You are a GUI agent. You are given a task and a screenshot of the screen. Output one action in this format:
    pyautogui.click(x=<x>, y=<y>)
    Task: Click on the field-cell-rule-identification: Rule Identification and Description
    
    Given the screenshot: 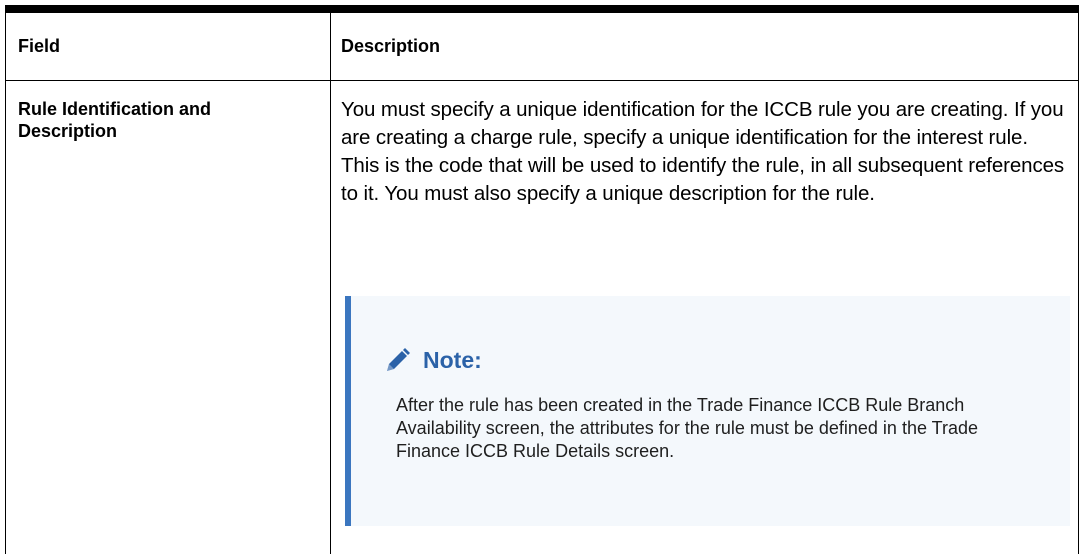 What is the action you would take?
    pyautogui.click(x=115, y=120)
    